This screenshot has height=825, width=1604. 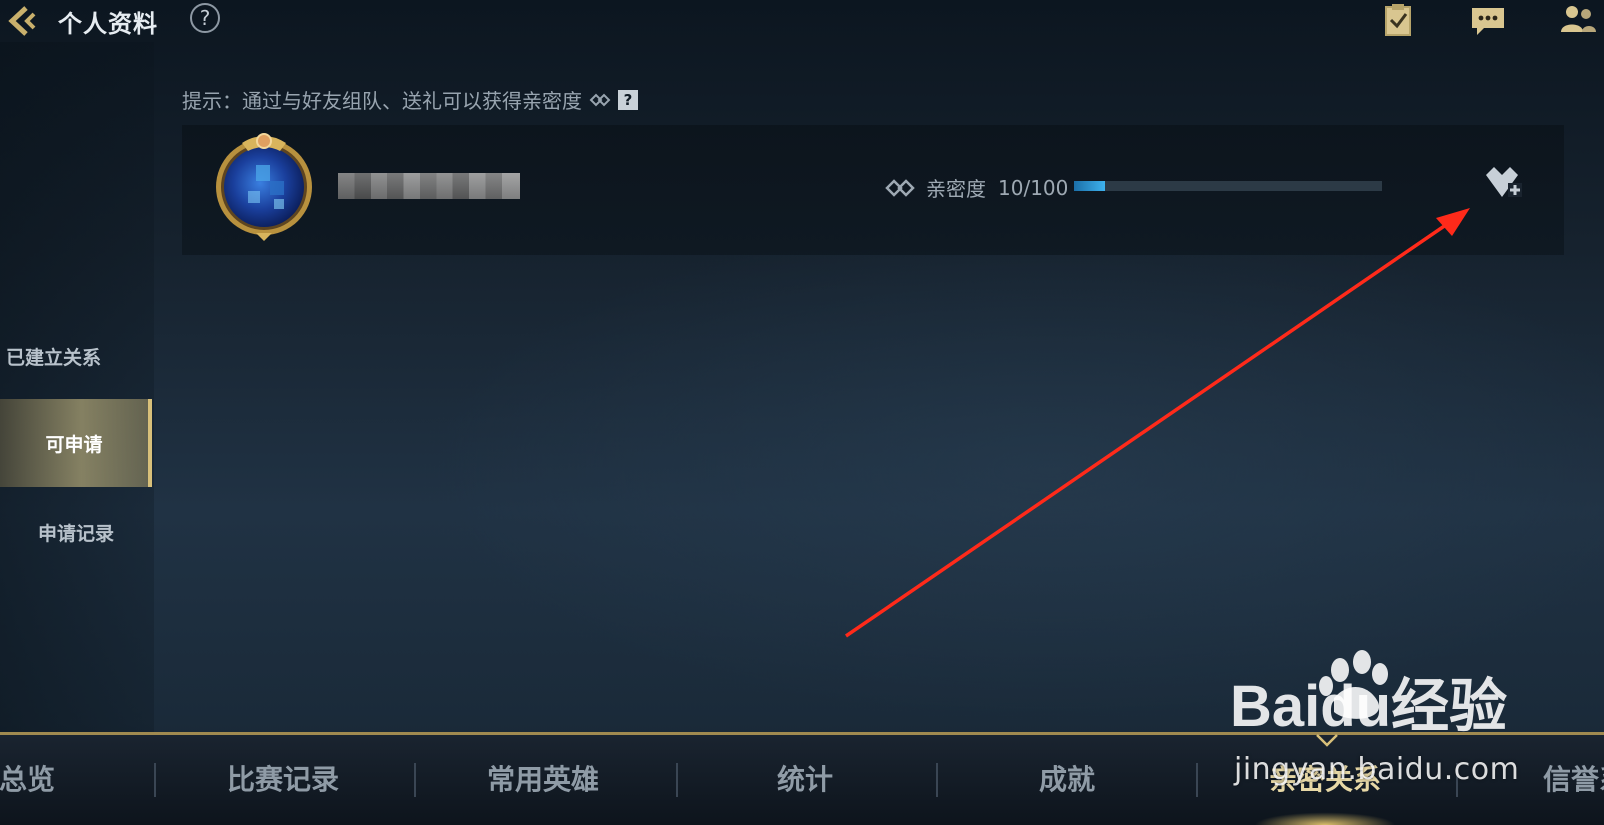 I want to click on back-button, so click(x=24, y=21).